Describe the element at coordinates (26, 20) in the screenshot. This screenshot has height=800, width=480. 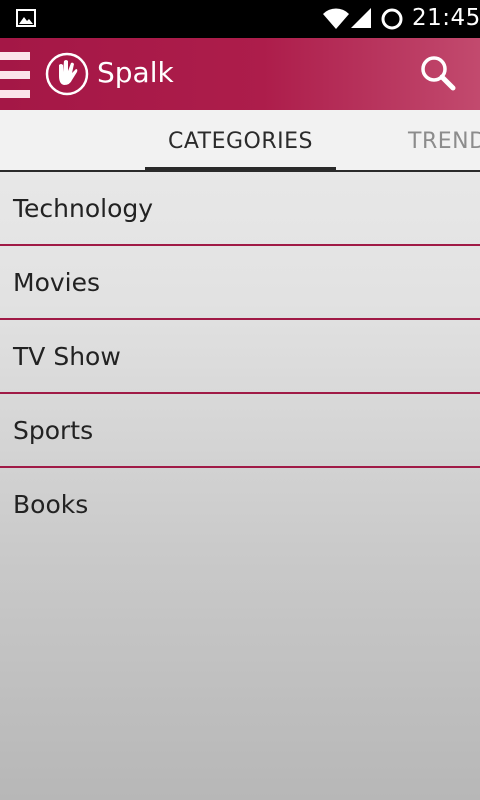
I see `gallery-icon` at that location.